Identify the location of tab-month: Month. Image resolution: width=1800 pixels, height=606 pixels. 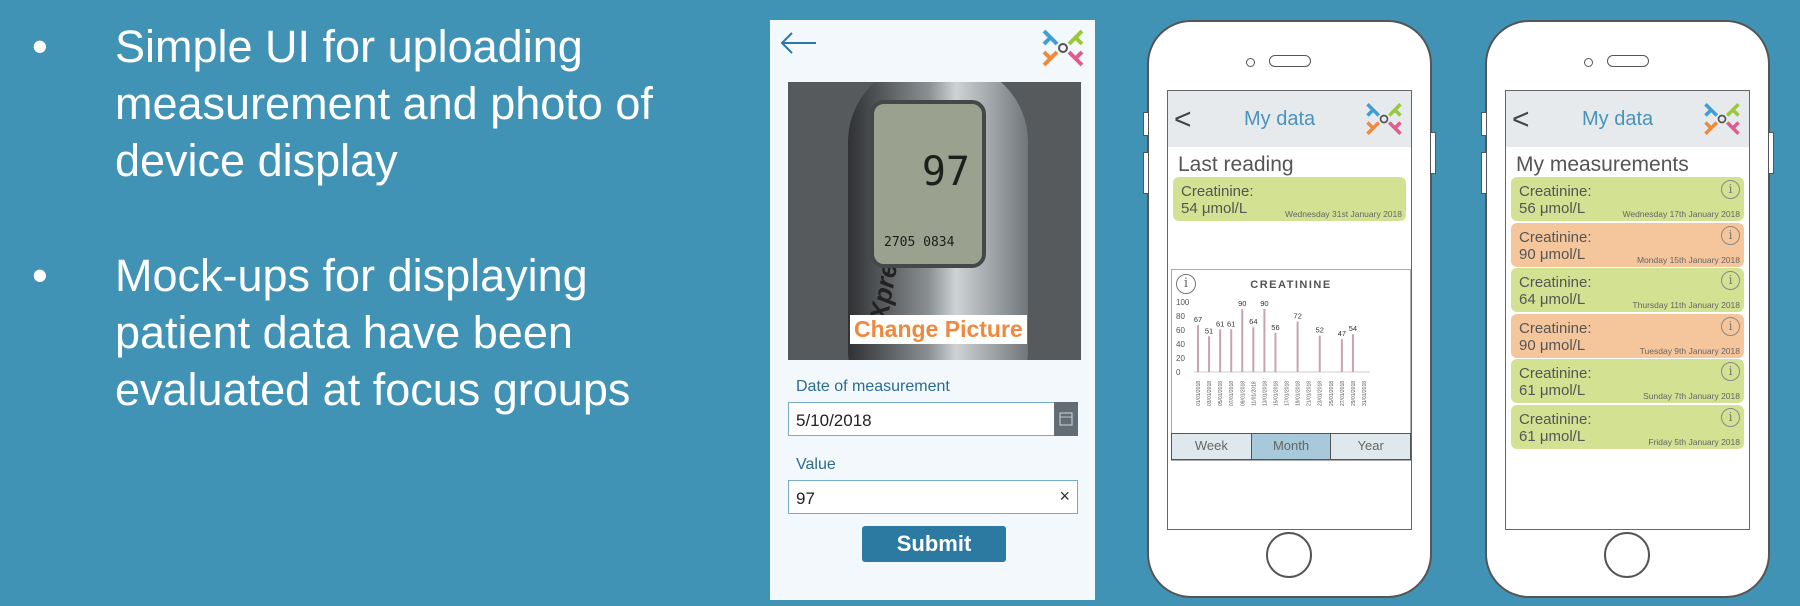
(1291, 446).